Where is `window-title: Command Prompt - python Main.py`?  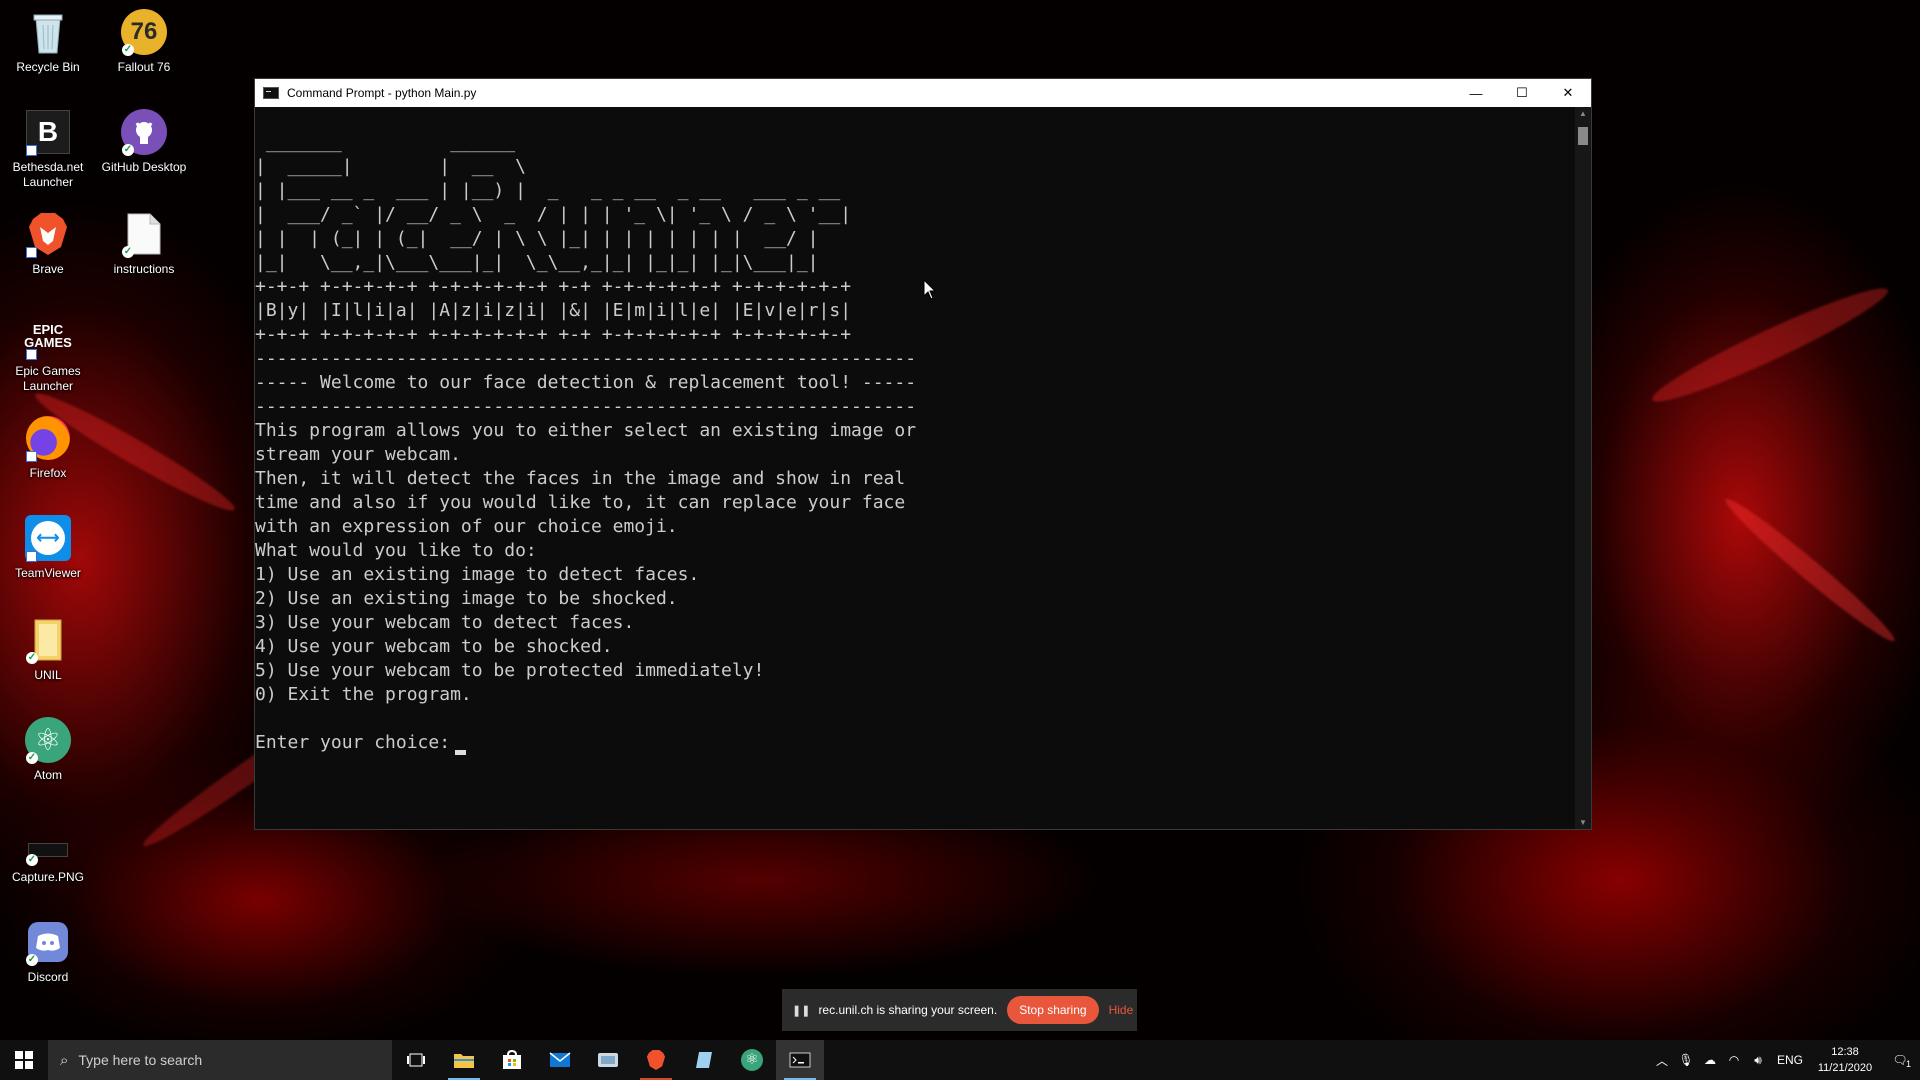
window-title: Command Prompt - python Main.py is located at coordinates (382, 93).